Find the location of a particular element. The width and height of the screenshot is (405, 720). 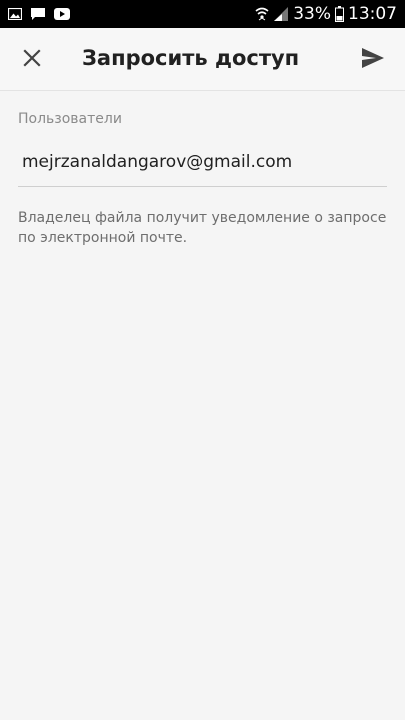

app-bar: Запросить доступ is located at coordinates (202, 59).